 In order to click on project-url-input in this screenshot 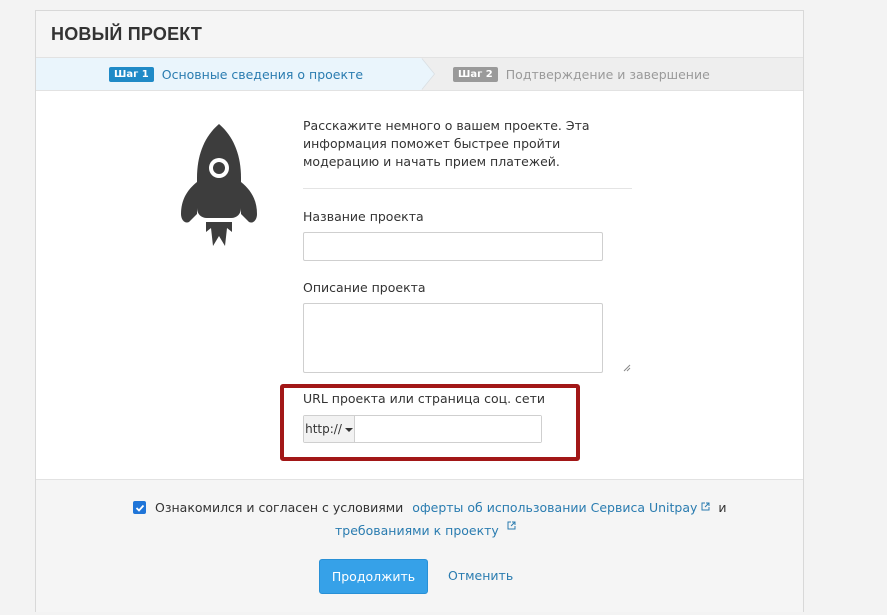, I will do `click(448, 429)`.